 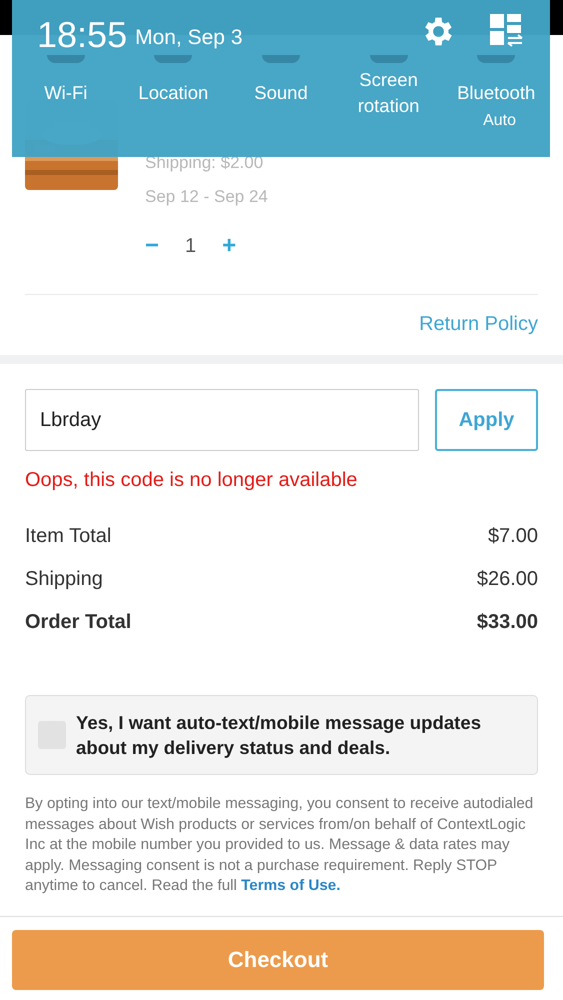 What do you see at coordinates (190, 246) in the screenshot?
I see `quantity: 1` at bounding box center [190, 246].